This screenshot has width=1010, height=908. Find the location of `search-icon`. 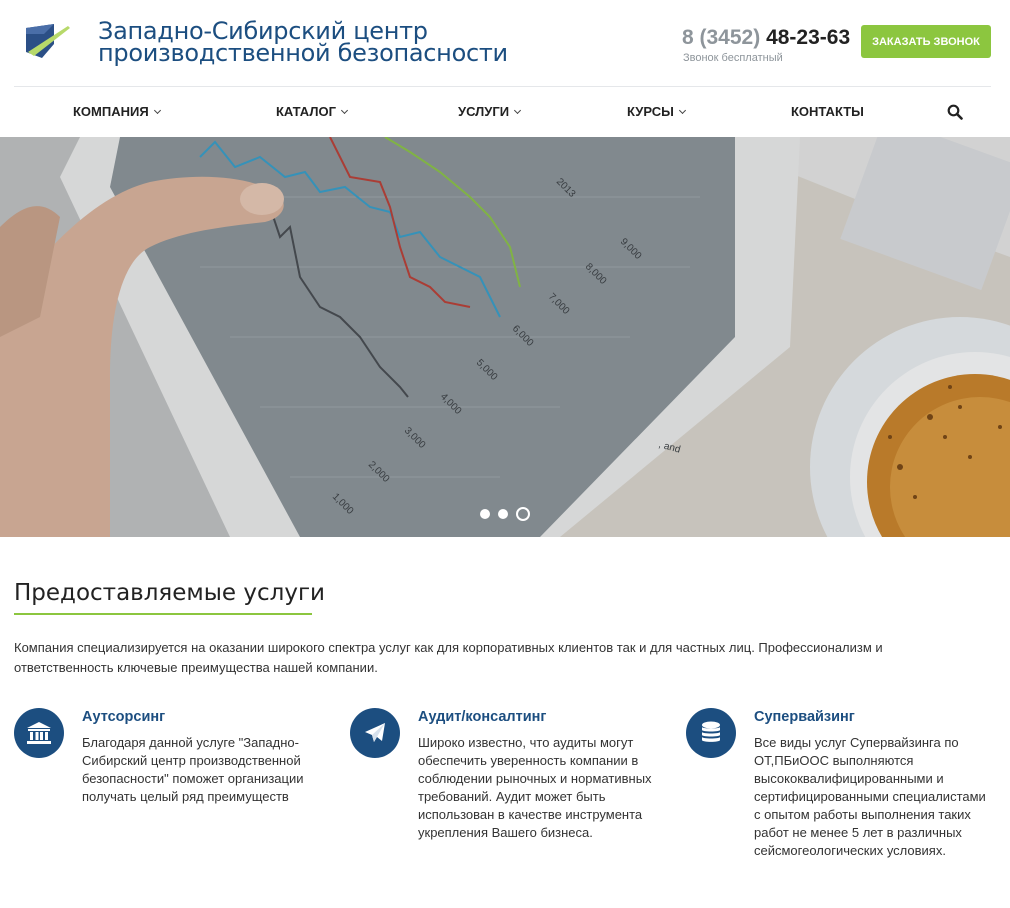

search-icon is located at coordinates (955, 112).